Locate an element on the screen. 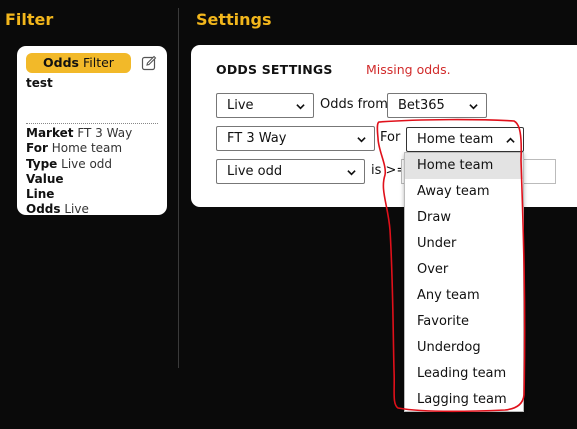 This screenshot has width=577, height=429. prop-value: Value is located at coordinates (45, 178).